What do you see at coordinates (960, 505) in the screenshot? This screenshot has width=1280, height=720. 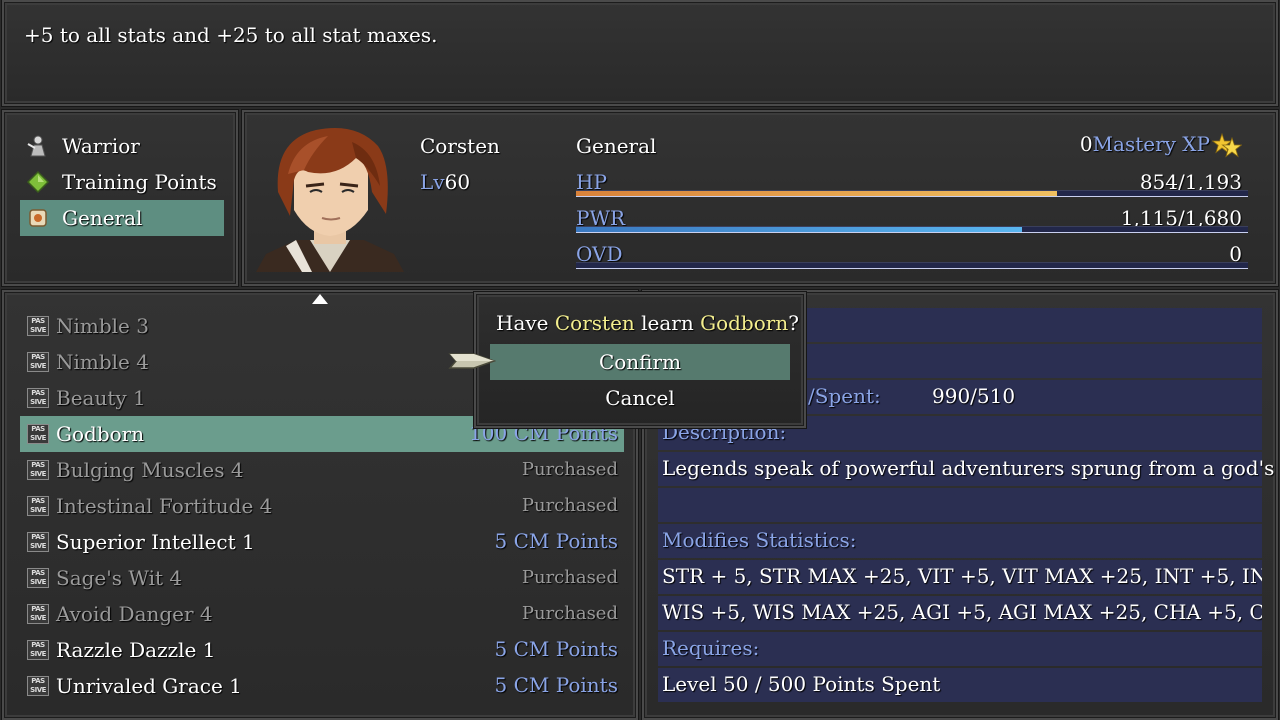 I see `detail-band` at bounding box center [960, 505].